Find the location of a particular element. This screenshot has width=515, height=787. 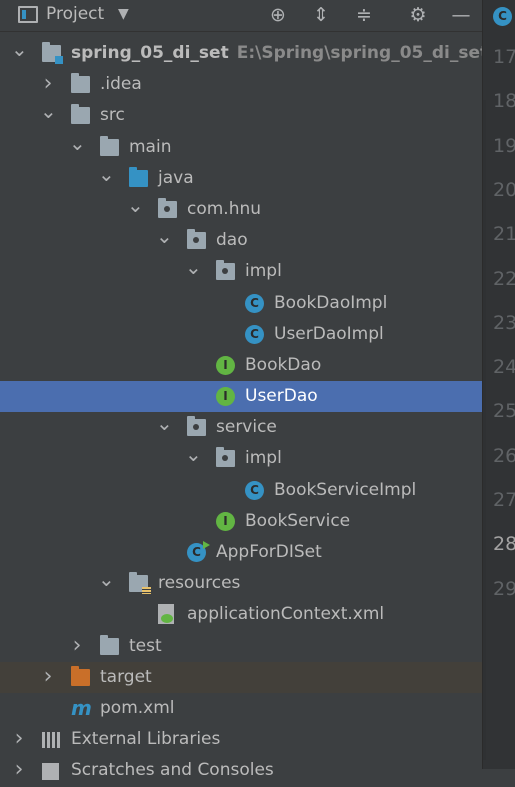

tree-row-external-libraries: › External Libraries is located at coordinates (241, 739).